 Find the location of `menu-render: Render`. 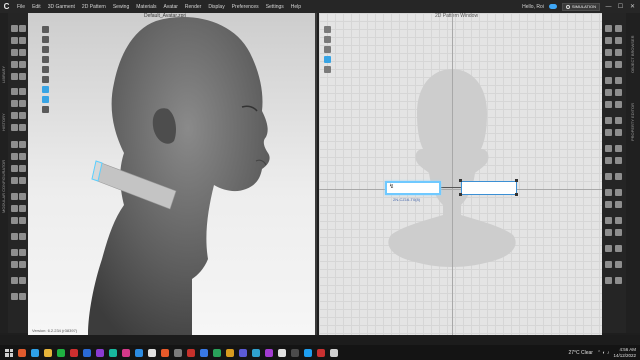

menu-render: Render is located at coordinates (193, 7).